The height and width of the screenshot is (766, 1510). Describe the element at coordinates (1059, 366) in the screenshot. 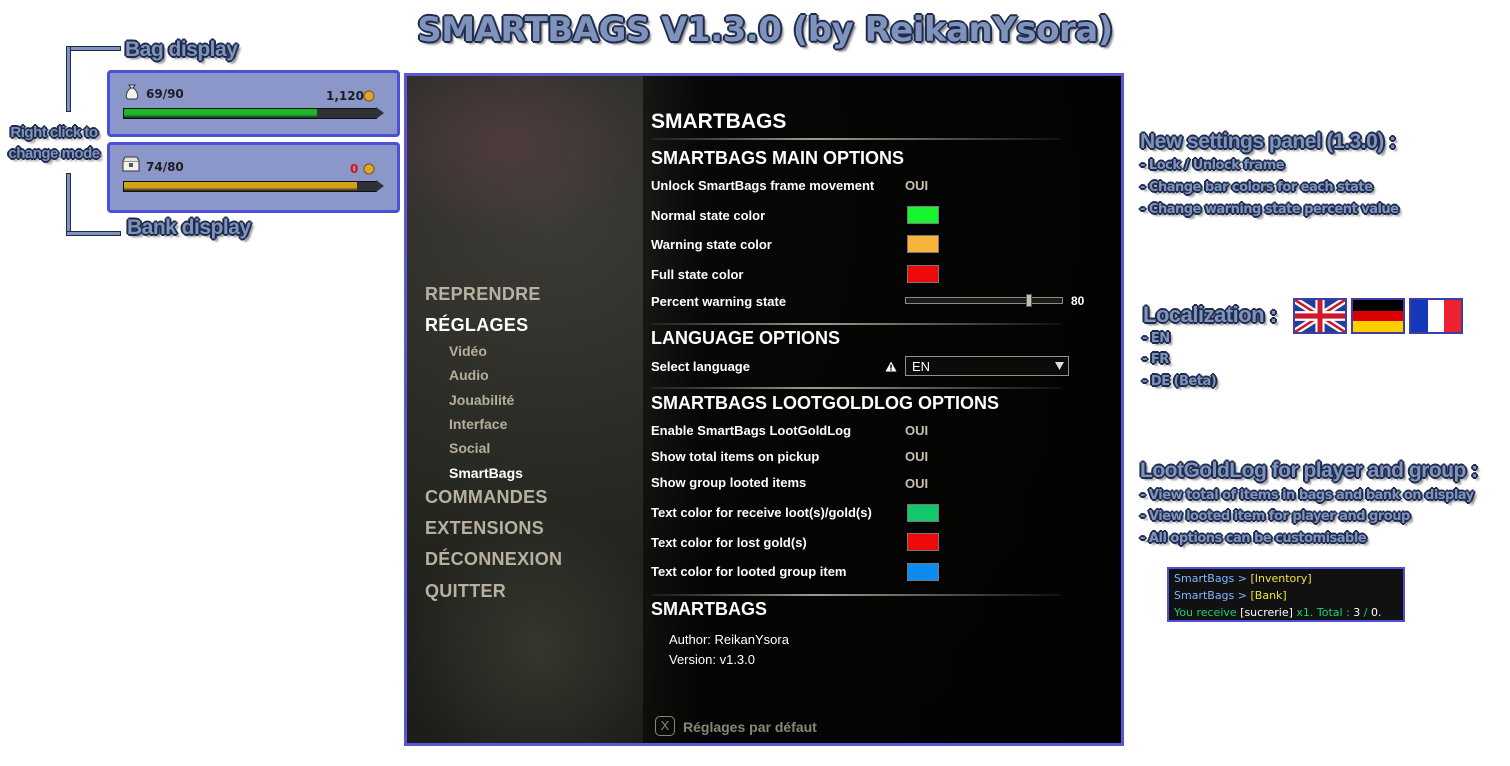

I see `chevron-down-icon` at that location.